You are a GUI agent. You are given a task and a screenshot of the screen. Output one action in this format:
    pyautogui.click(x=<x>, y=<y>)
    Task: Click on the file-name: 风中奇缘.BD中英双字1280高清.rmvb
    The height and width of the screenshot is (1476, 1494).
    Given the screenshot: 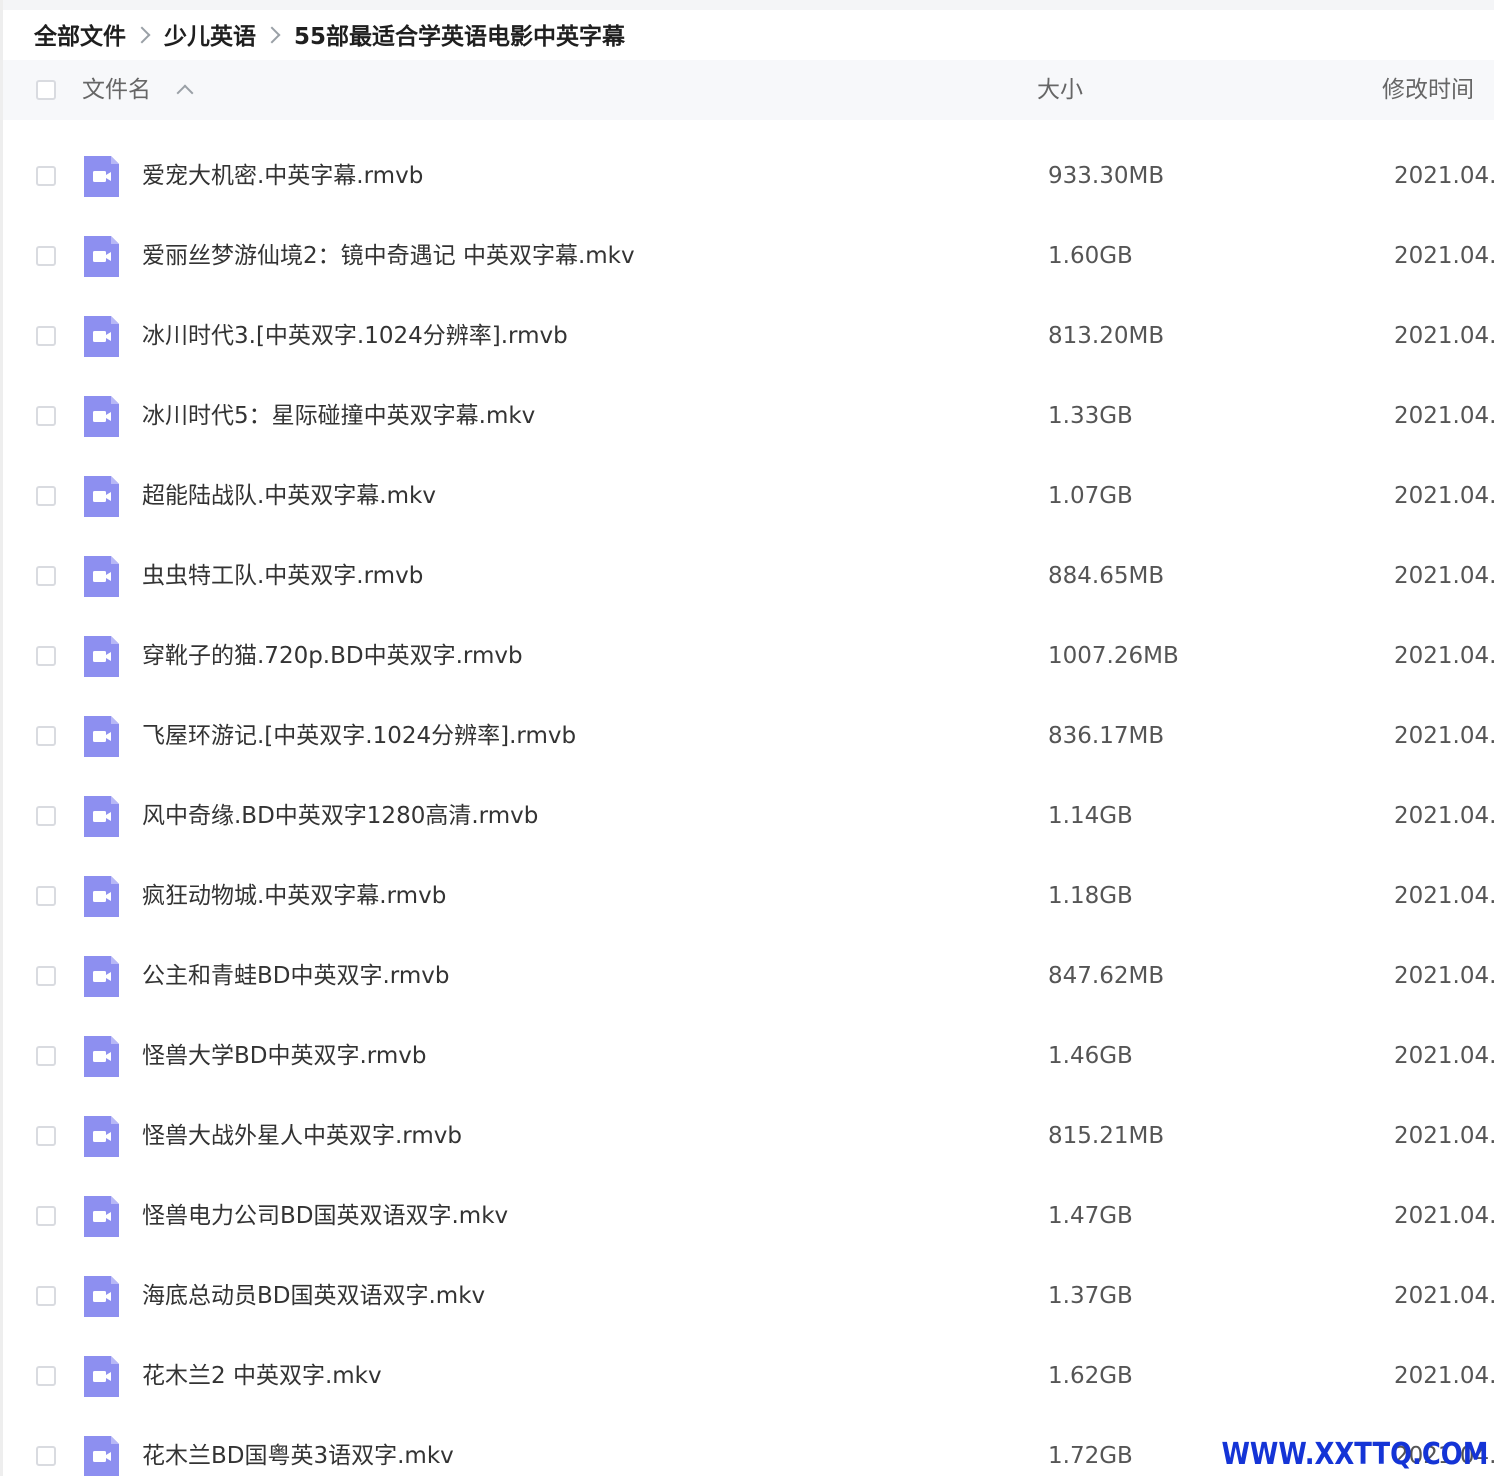 What is the action you would take?
    pyautogui.click(x=340, y=816)
    